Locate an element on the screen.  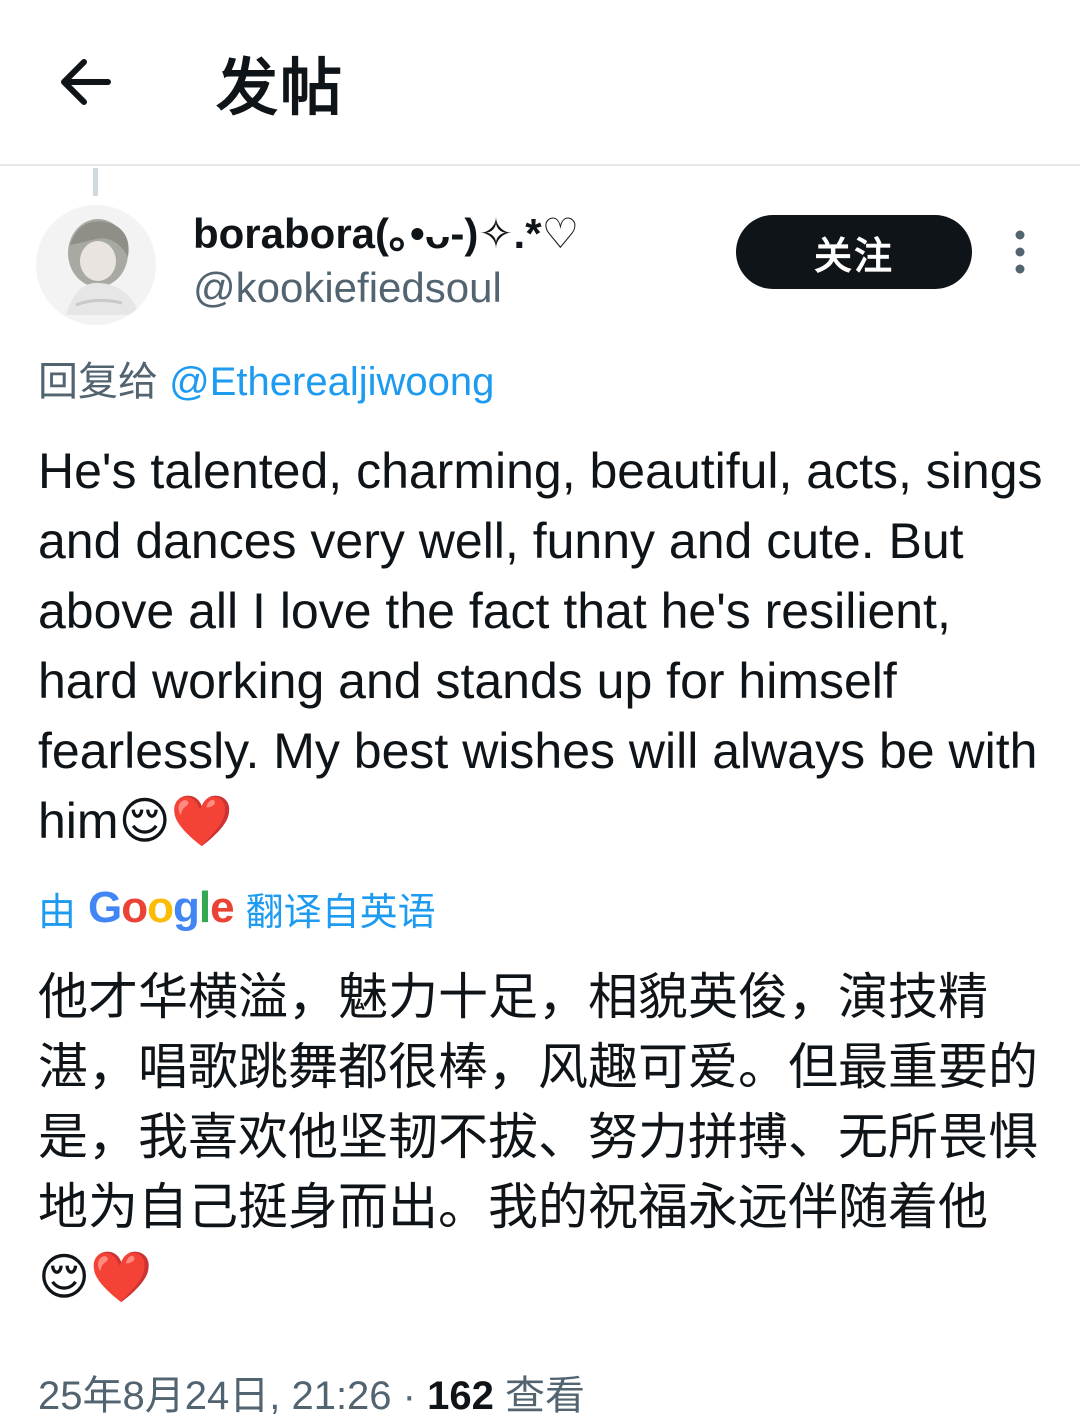
author-display-name: borabora(｡•ᴗ-)✧.*♡ is located at coordinates (386, 234).